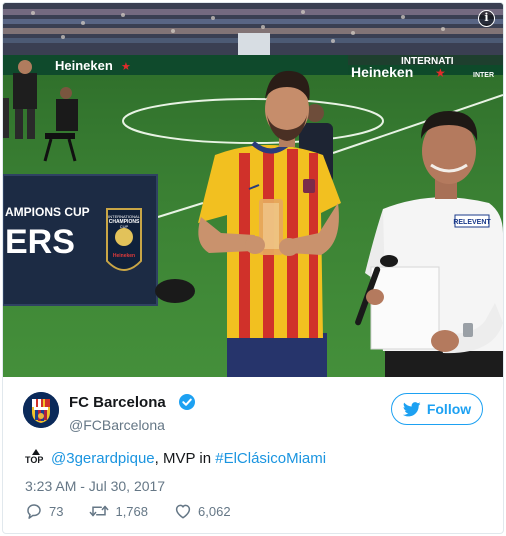  What do you see at coordinates (117, 402) in the screenshot?
I see `author-name: FC Barcelona` at bounding box center [117, 402].